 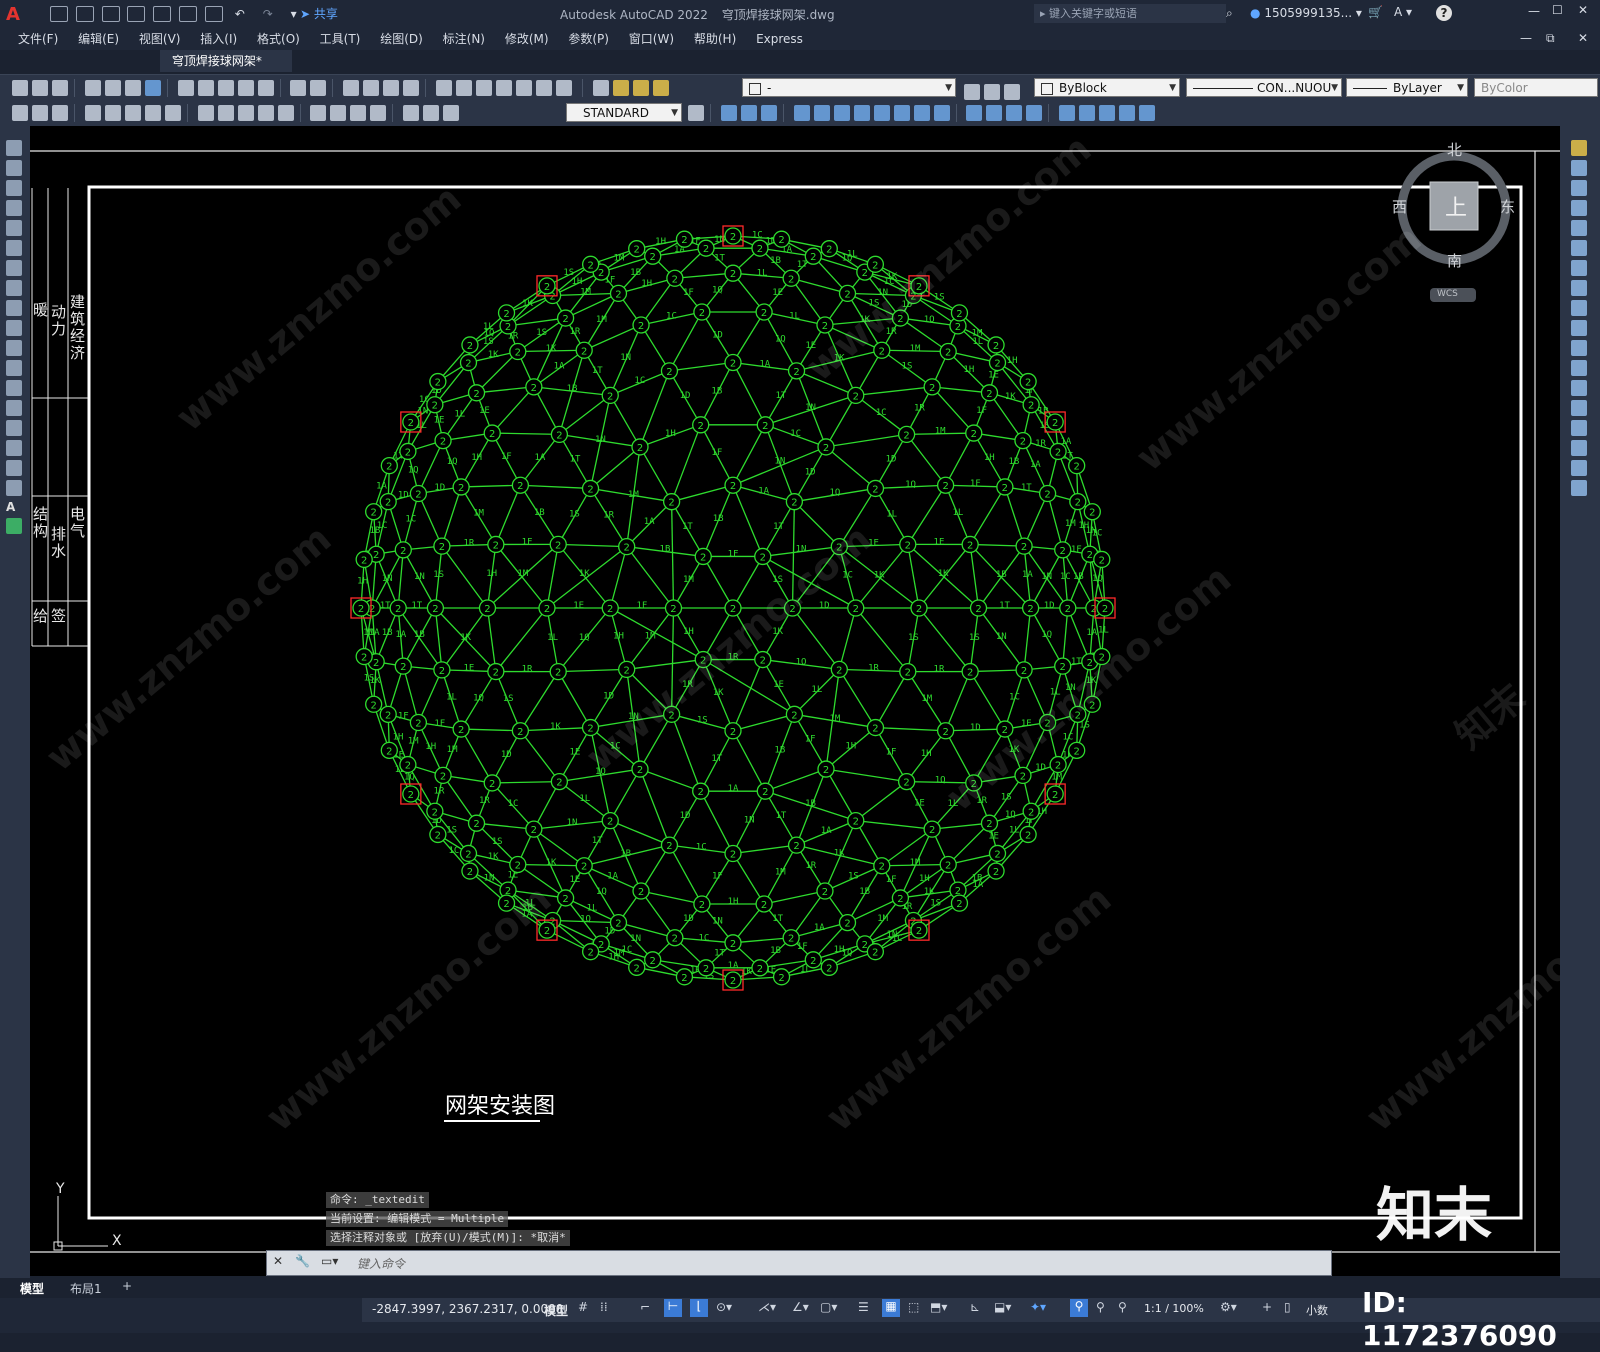 I want to click on lineweight-dropdown: ByLayer▼, so click(x=1407, y=87).